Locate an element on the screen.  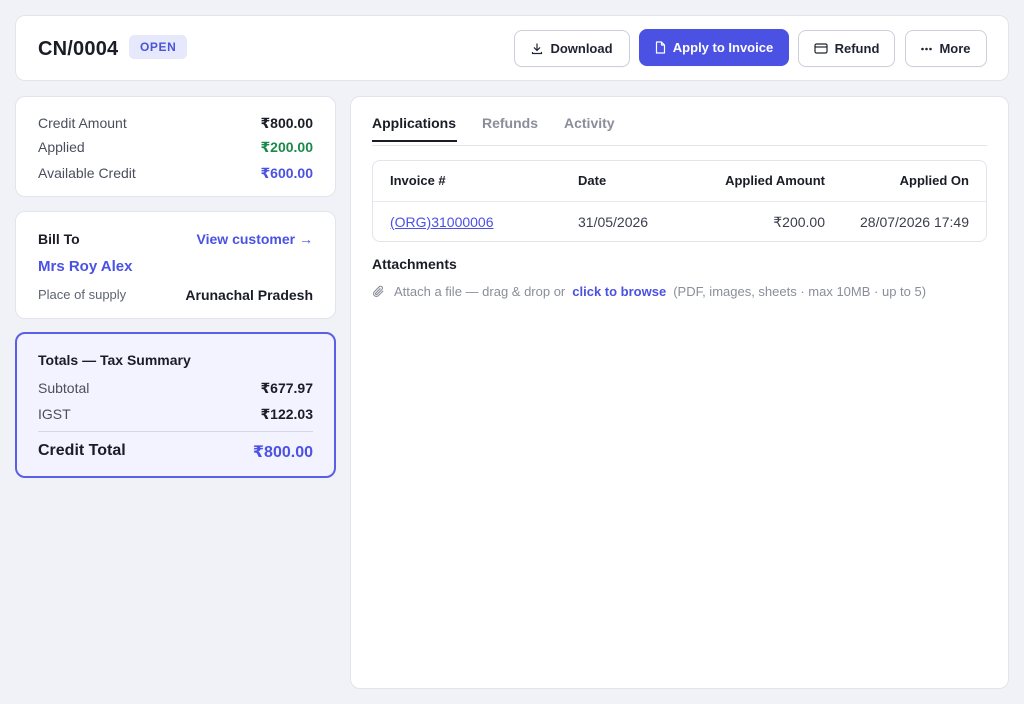
applied-row: Applied ₹200.00 is located at coordinates (175, 147).